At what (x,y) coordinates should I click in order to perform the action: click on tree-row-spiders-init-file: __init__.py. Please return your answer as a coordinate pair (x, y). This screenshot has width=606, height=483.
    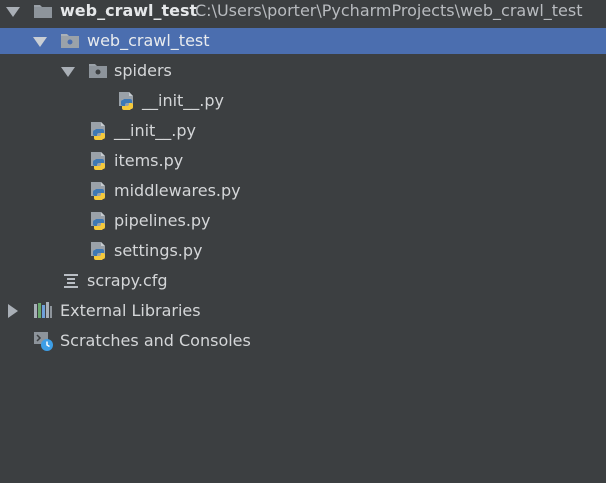
    Looking at the image, I should click on (303, 101).